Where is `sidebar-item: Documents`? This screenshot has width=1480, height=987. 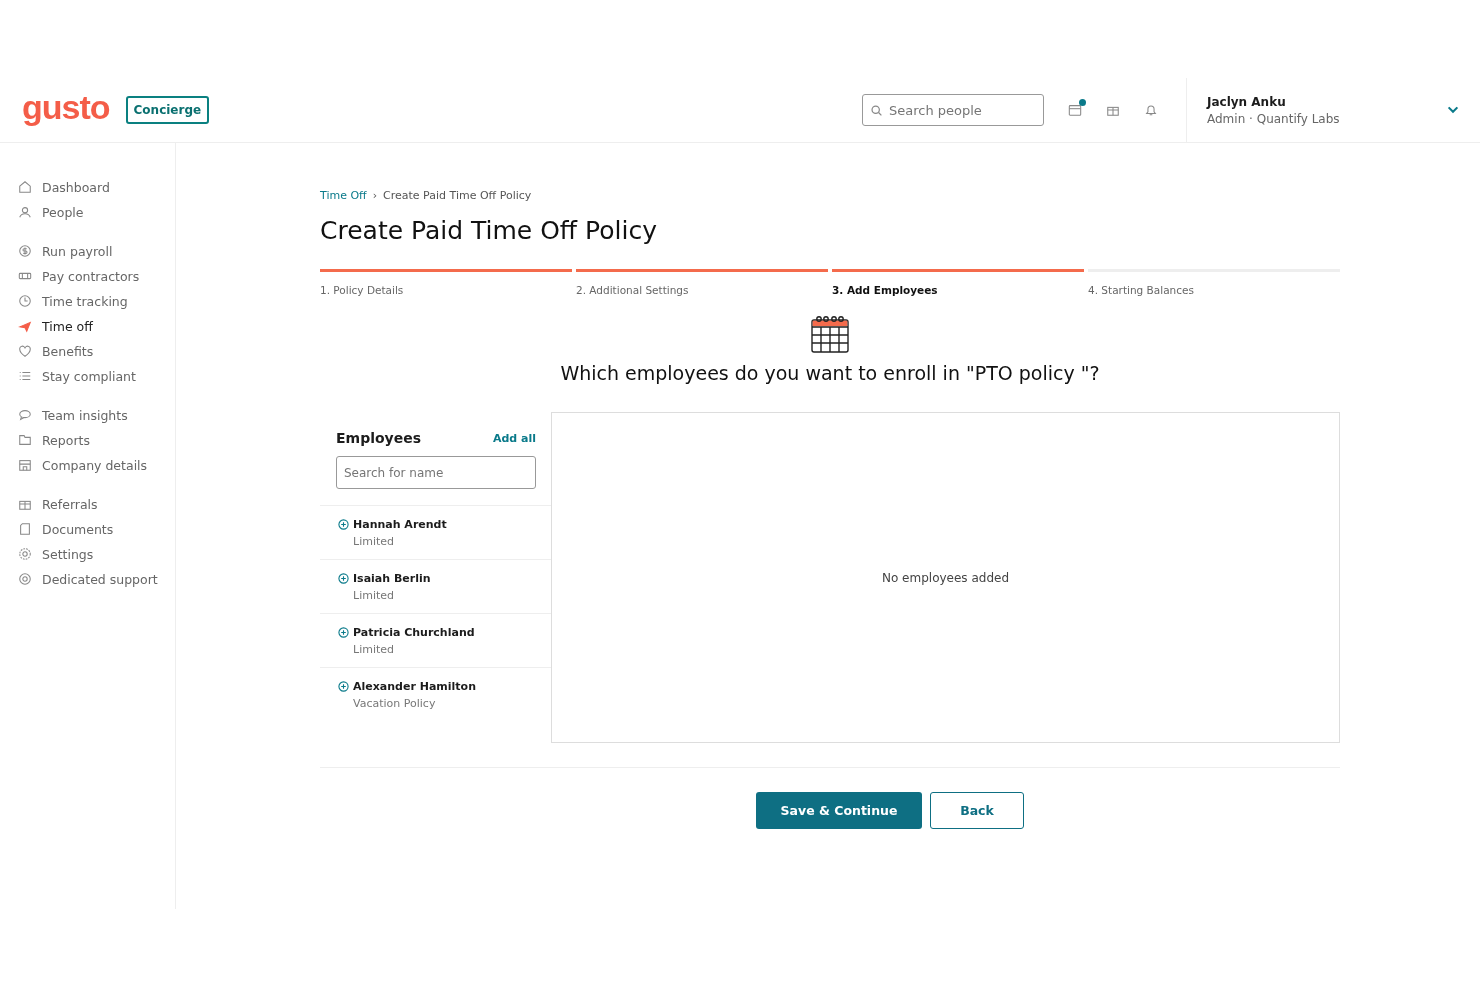
sidebar-item: Documents is located at coordinates (96, 529).